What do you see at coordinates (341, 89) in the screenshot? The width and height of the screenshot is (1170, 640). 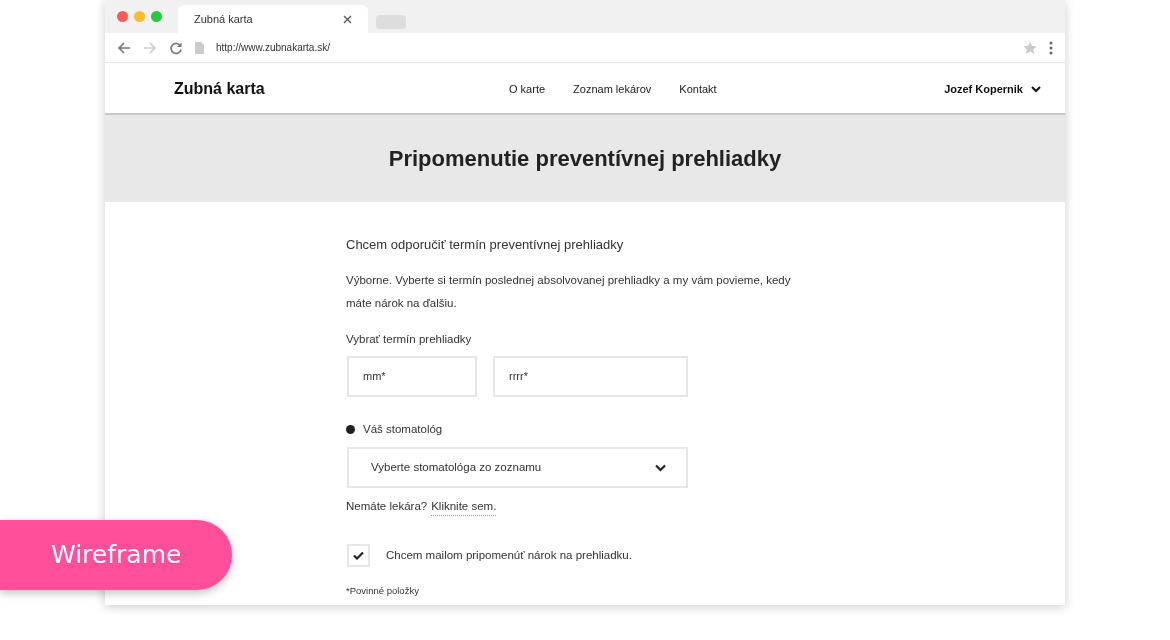 I see `site-logo: Zubná karta` at bounding box center [341, 89].